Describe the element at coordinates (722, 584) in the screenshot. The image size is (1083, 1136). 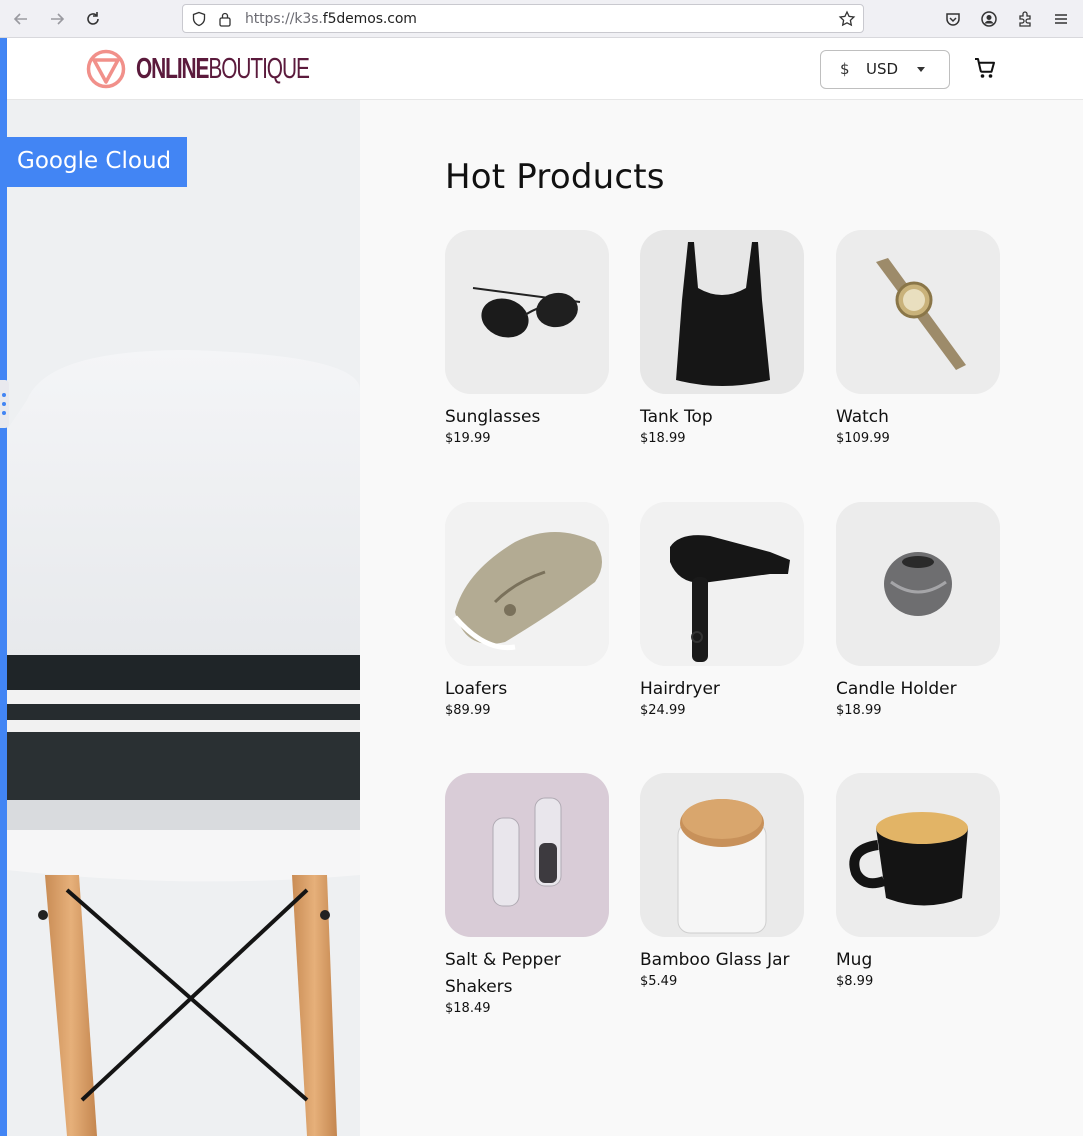
I see `hairdryer-image` at that location.